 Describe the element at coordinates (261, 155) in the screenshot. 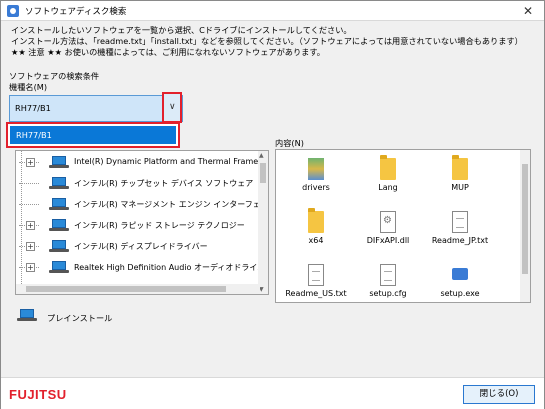

I see `scroll-up-icon: ▲` at that location.